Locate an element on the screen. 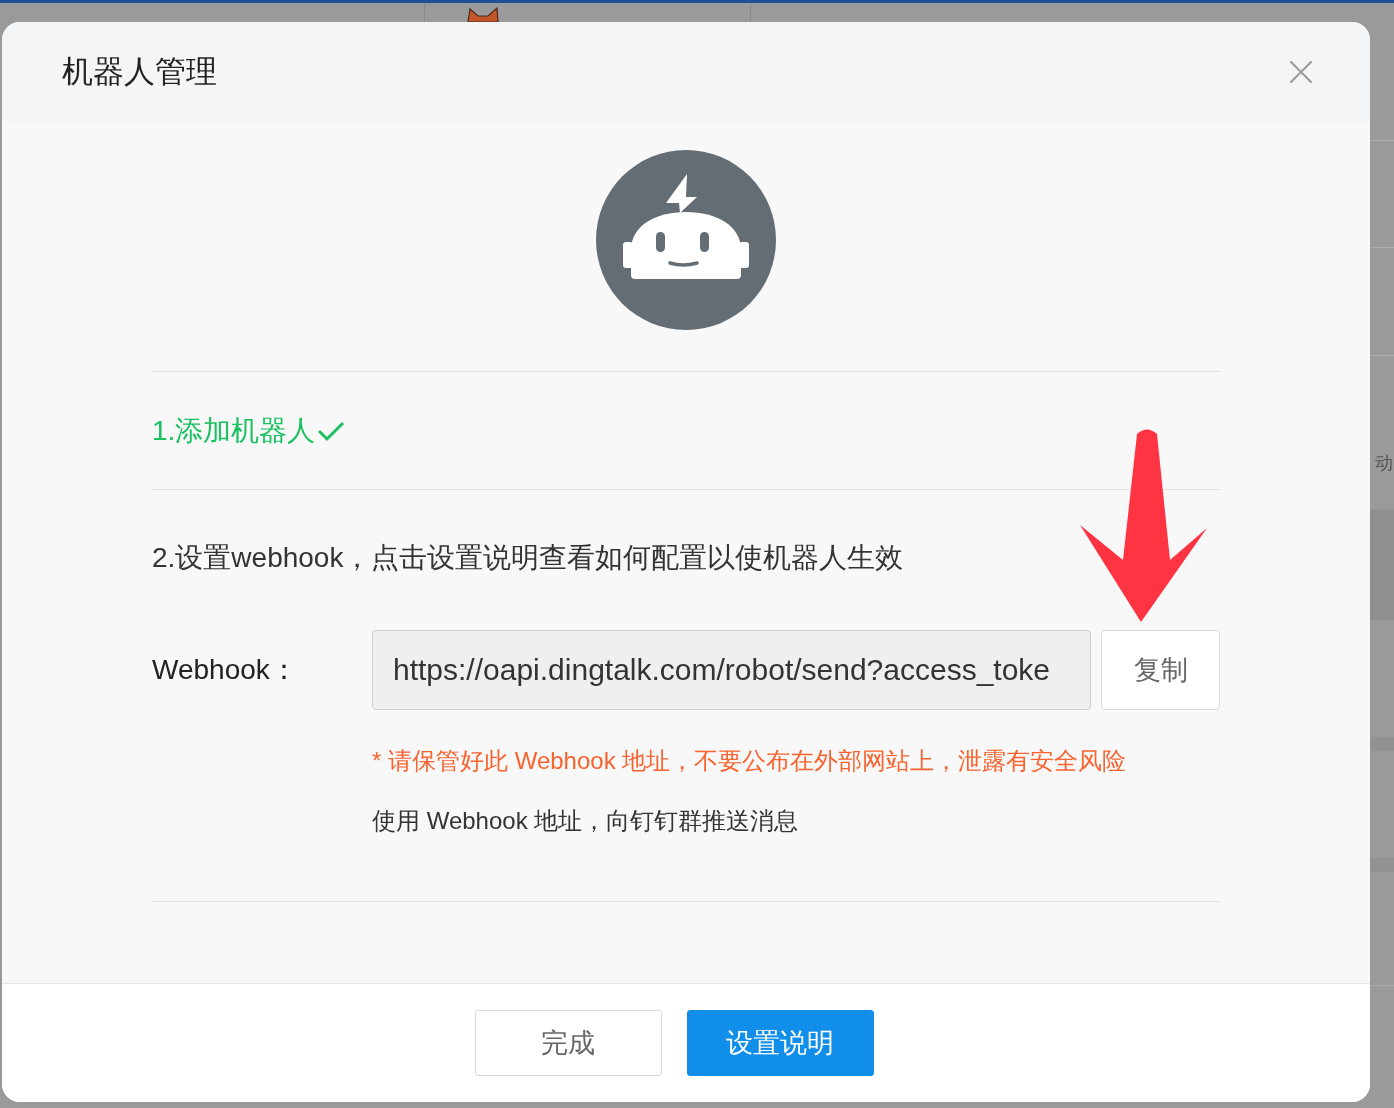 The height and width of the screenshot is (1108, 1394). background-text: 动 is located at coordinates (1384, 463).